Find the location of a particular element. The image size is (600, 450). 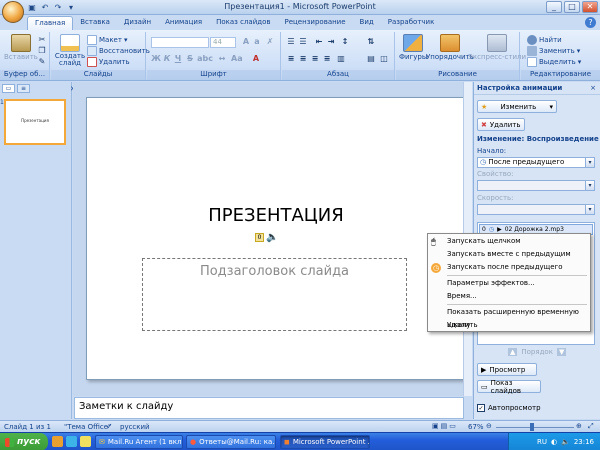

slide-thumbnail: Презентация is located at coordinates (35, 122).